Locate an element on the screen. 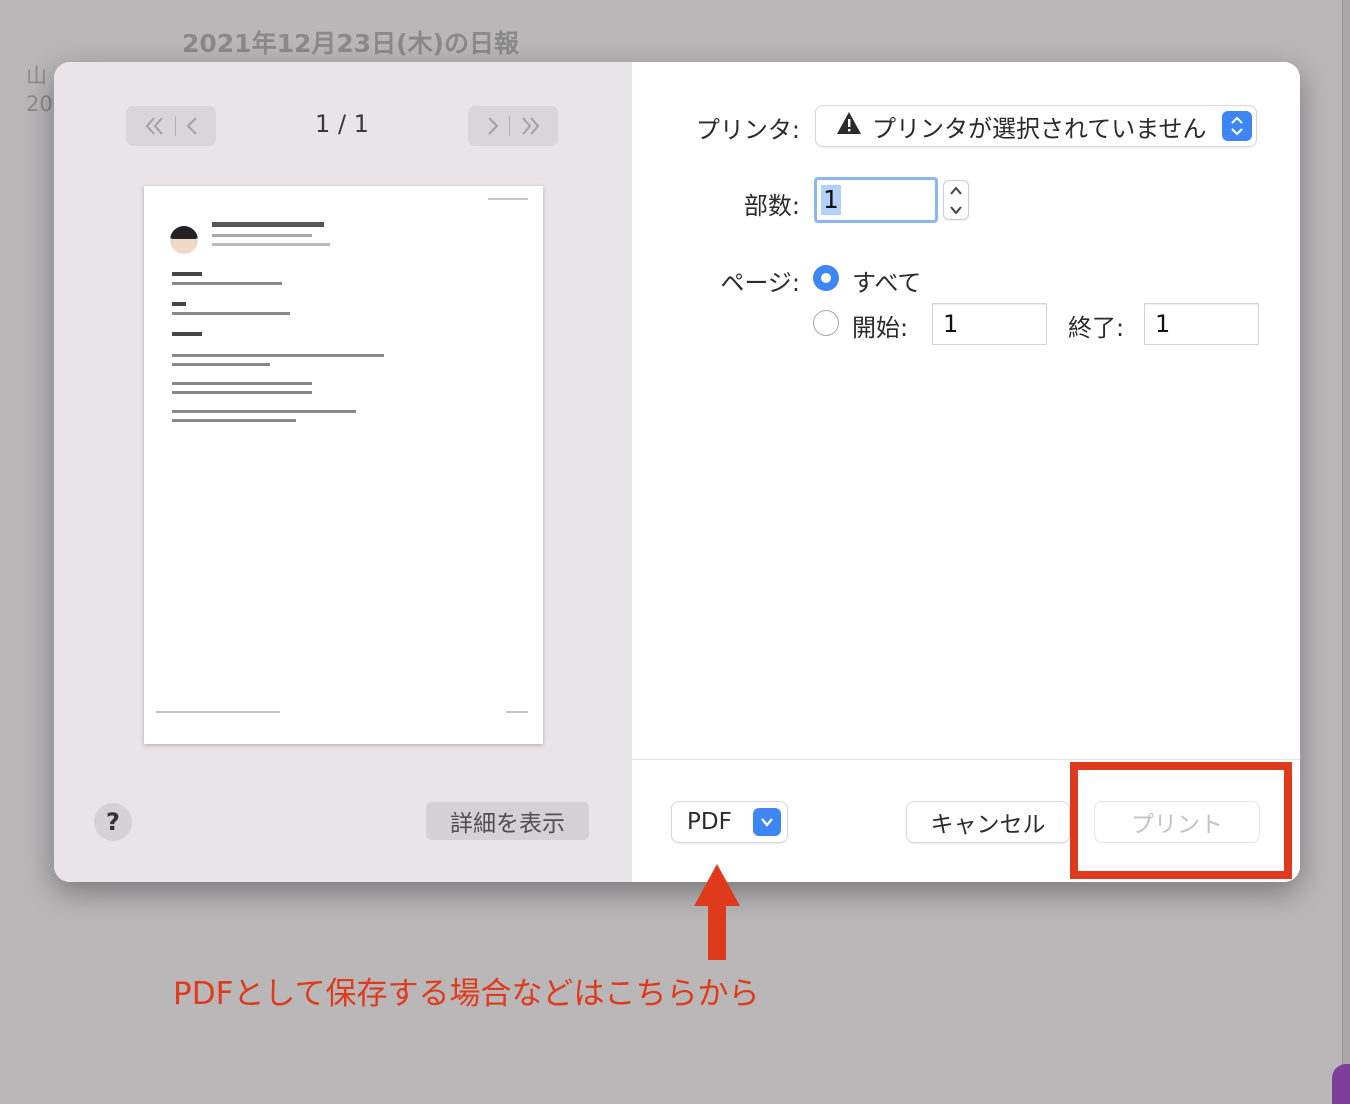  copies-value: 1 is located at coordinates (831, 200).